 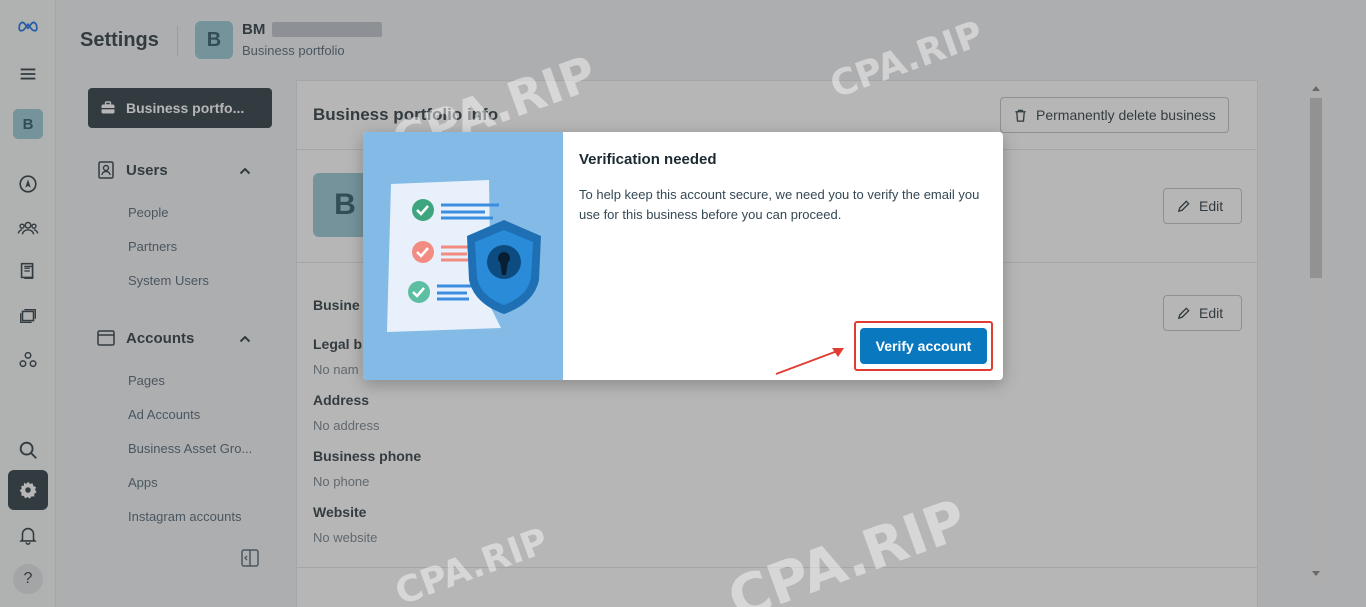 I want to click on shield-document-illustration-icon, so click(x=464, y=256).